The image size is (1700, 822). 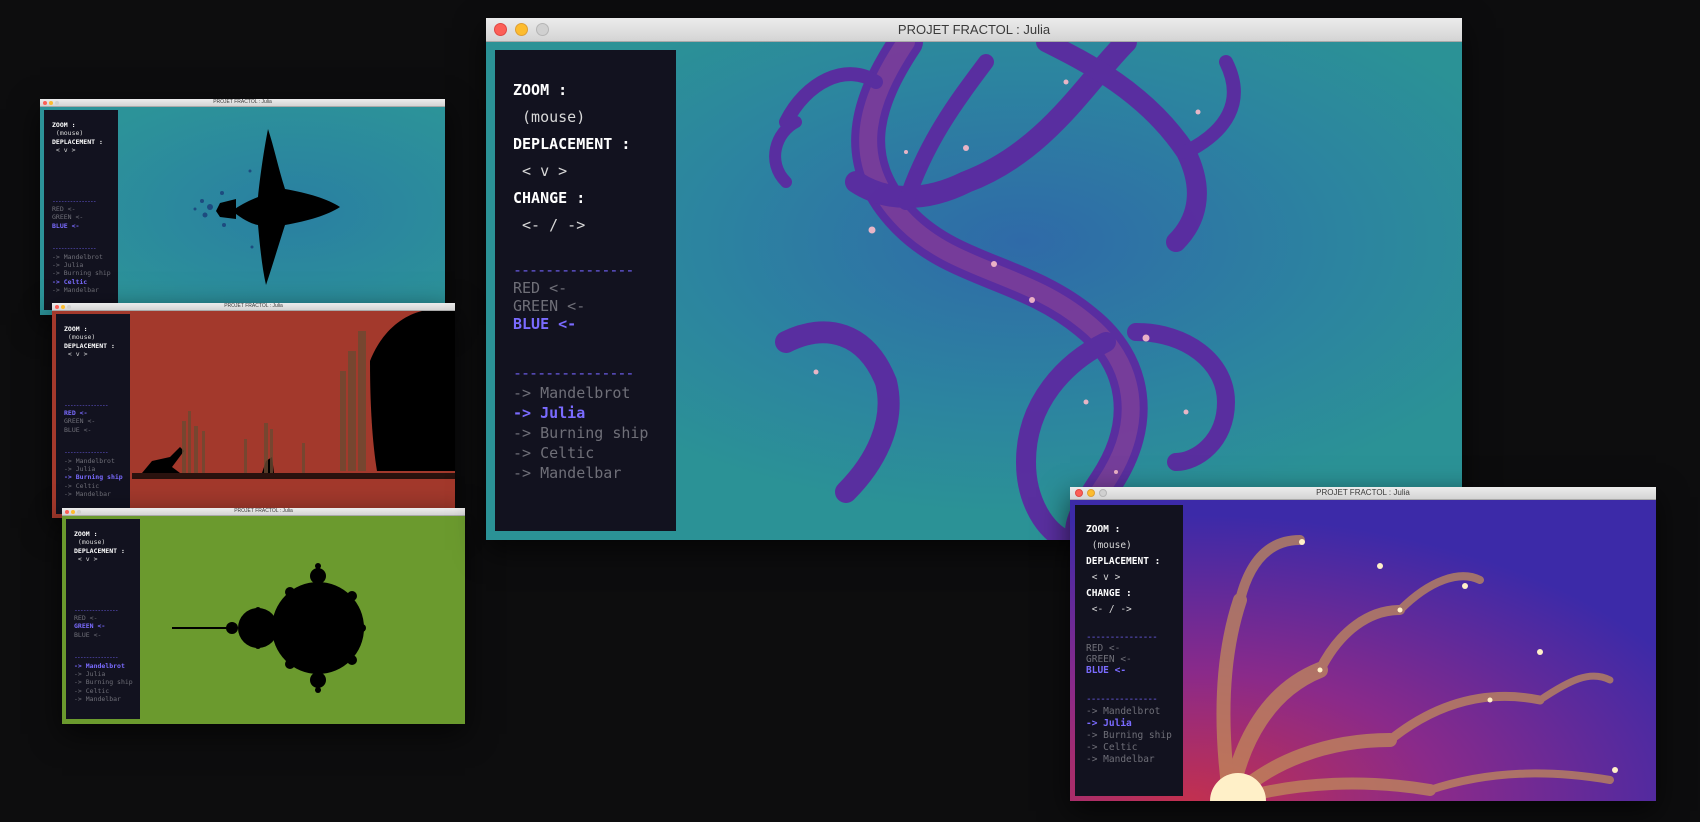 I want to click on change-label: CHANGE :, so click(x=549, y=198).